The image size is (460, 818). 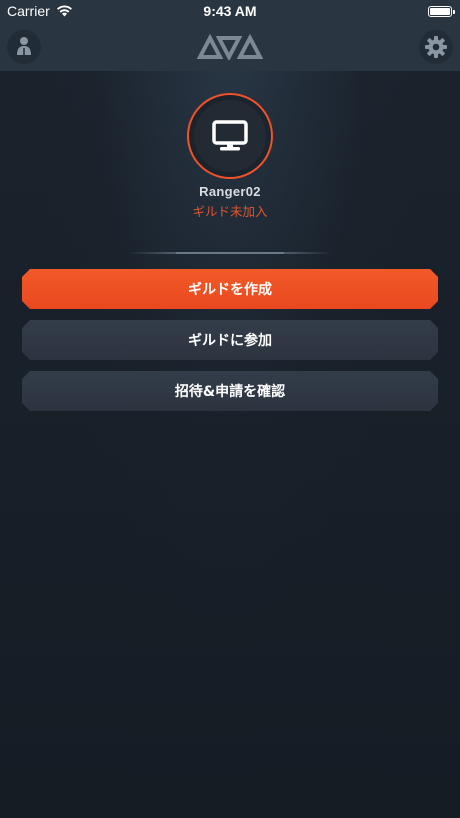 I want to click on monitor-icon, so click(x=230, y=135).